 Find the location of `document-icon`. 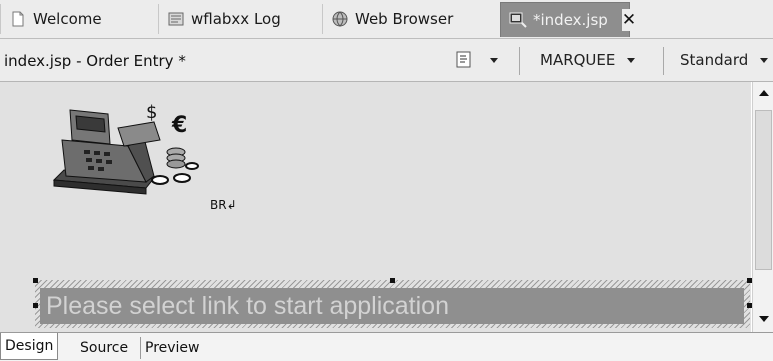

document-icon is located at coordinates (463, 59).